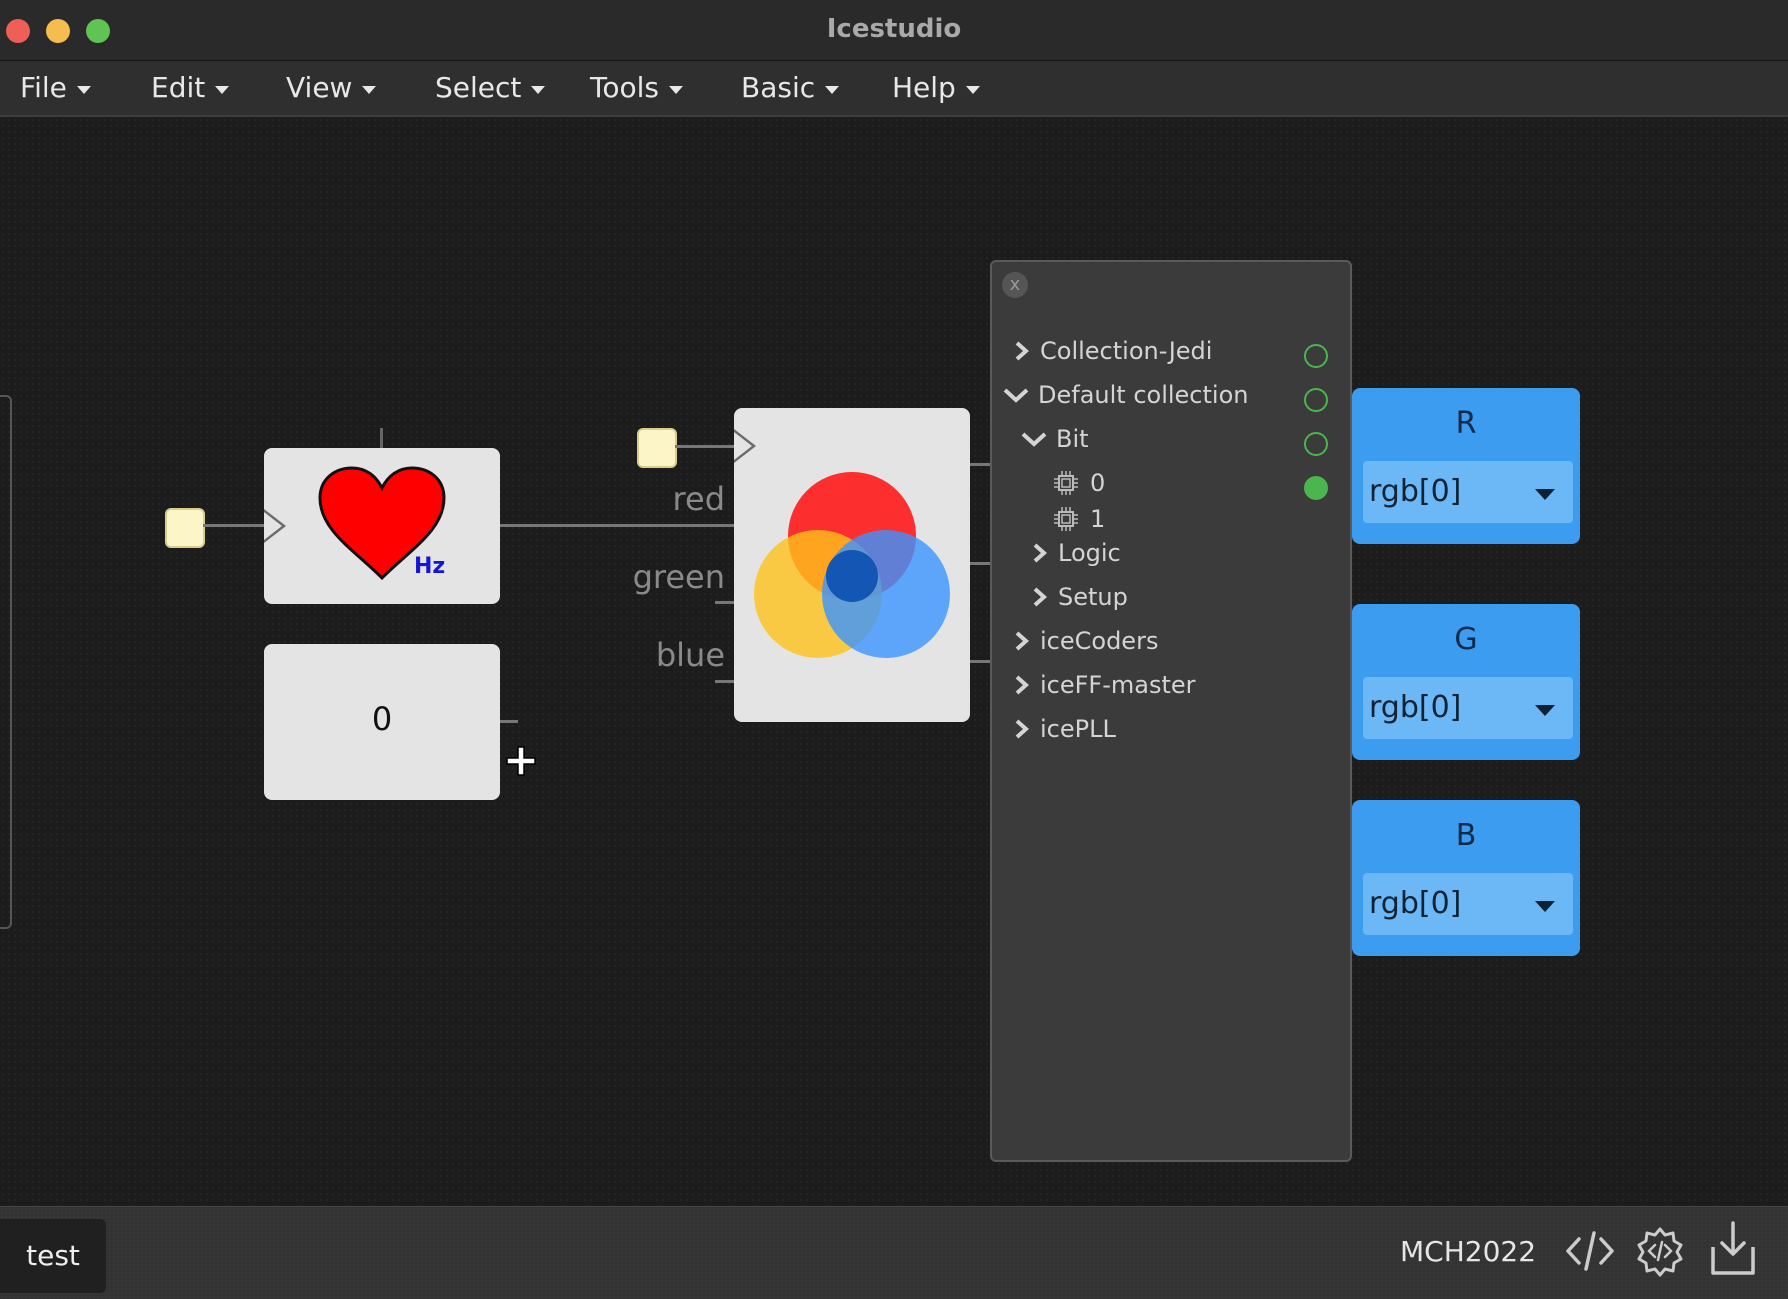 The height and width of the screenshot is (1299, 1788). Describe the element at coordinates (1015, 285) in the screenshot. I see `panel-close-button: x` at that location.